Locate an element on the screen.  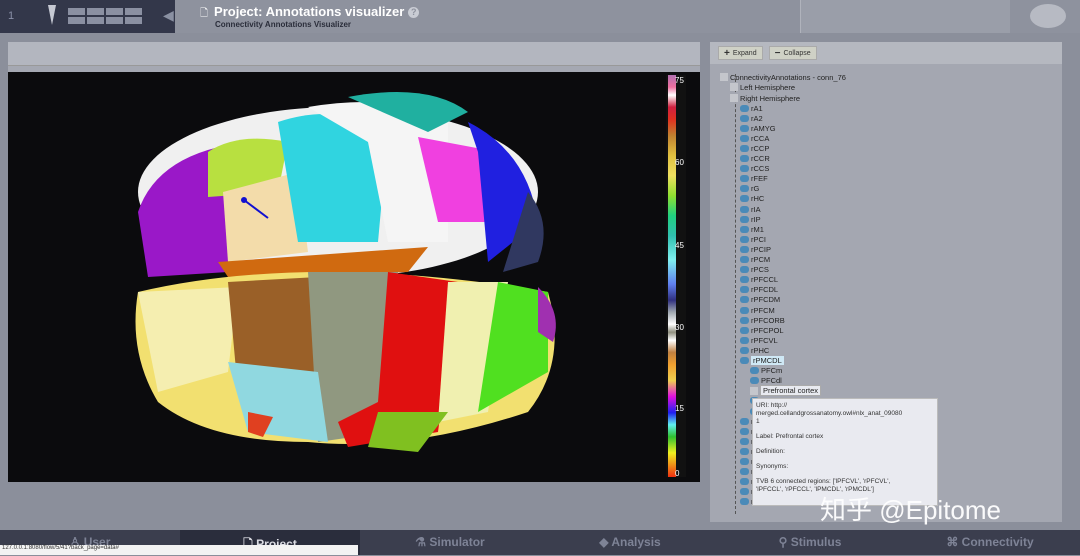
tree-node-region: rHC is located at coordinates (752, 199).